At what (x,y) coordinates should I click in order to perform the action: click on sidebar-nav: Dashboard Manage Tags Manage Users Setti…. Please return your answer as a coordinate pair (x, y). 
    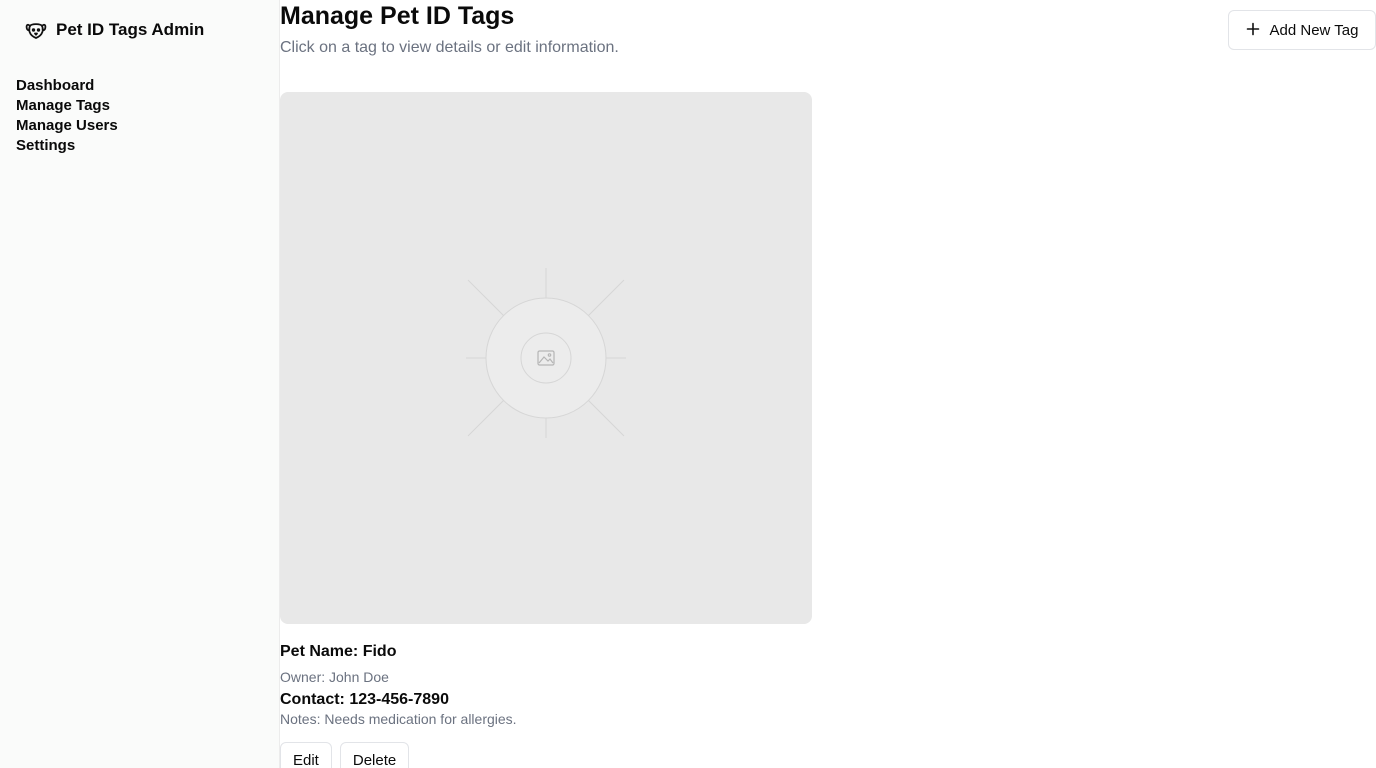
    Looking at the image, I should click on (67, 116).